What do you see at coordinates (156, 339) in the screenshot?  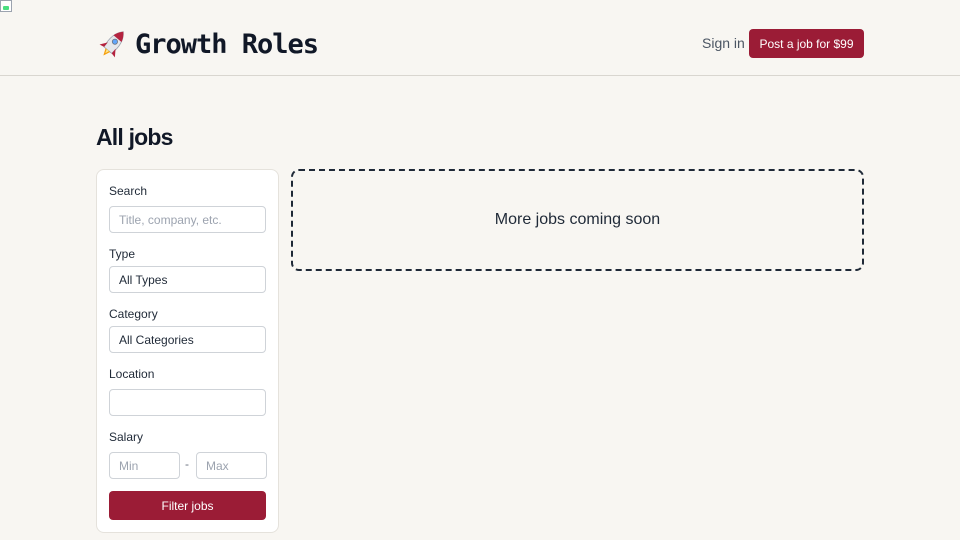 I see `category-select-value: All Categories` at bounding box center [156, 339].